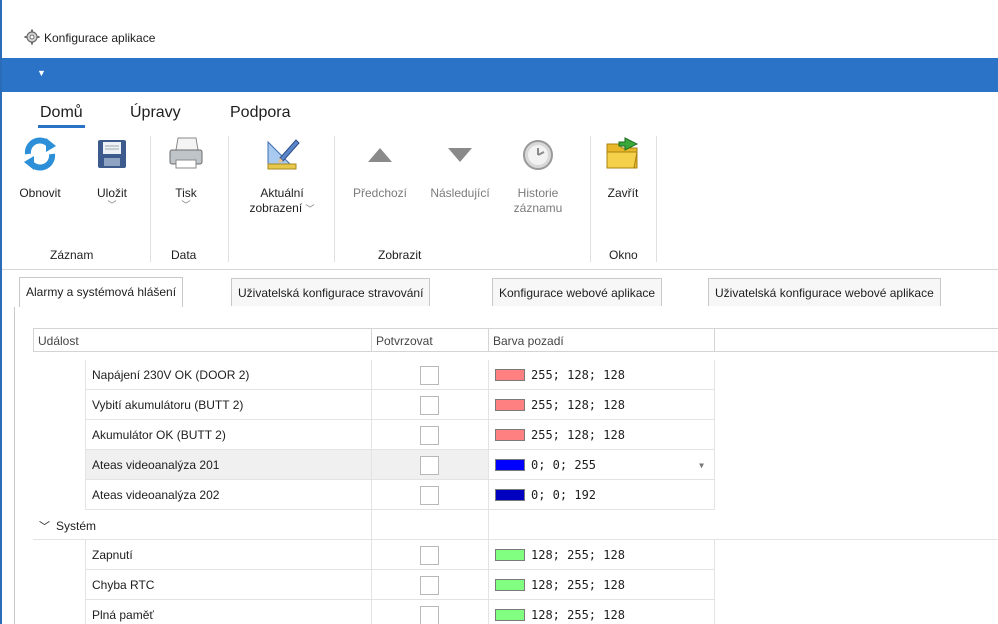 Image resolution: width=998 pixels, height=624 pixels. I want to click on tab-catering-config: Uživatelská konfigurace stravování, so click(331, 292).